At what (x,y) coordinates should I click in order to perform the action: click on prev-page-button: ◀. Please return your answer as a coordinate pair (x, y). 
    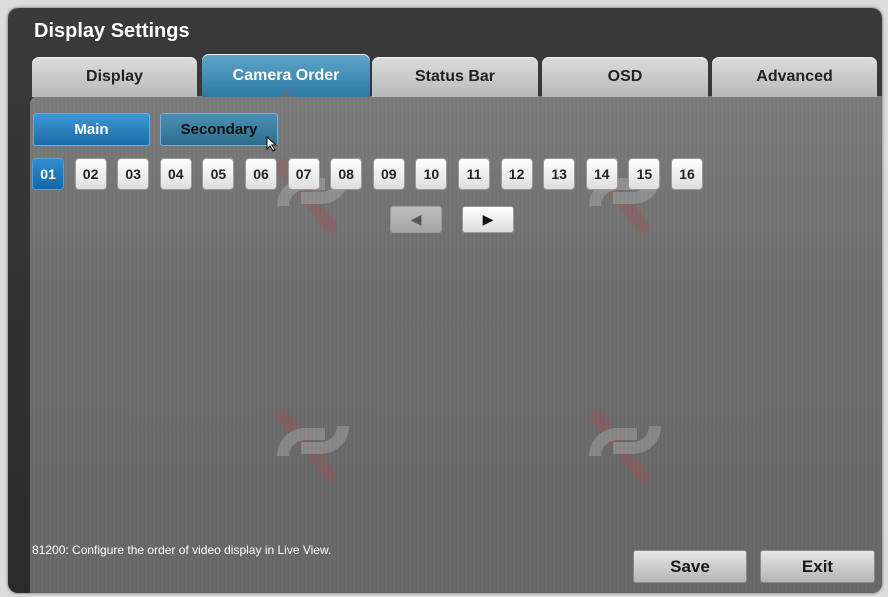
    Looking at the image, I should click on (416, 219).